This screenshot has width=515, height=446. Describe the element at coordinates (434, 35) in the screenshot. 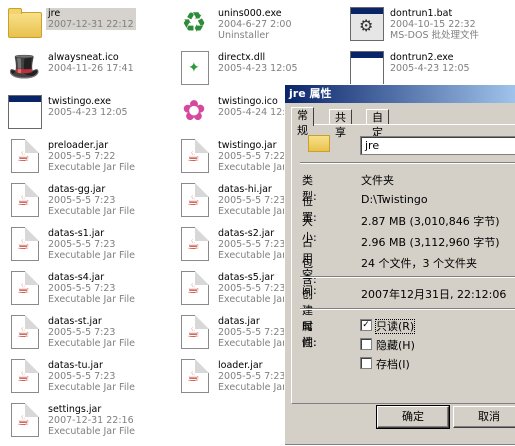

I see `file-type: MS-DOS 批处理文件` at that location.